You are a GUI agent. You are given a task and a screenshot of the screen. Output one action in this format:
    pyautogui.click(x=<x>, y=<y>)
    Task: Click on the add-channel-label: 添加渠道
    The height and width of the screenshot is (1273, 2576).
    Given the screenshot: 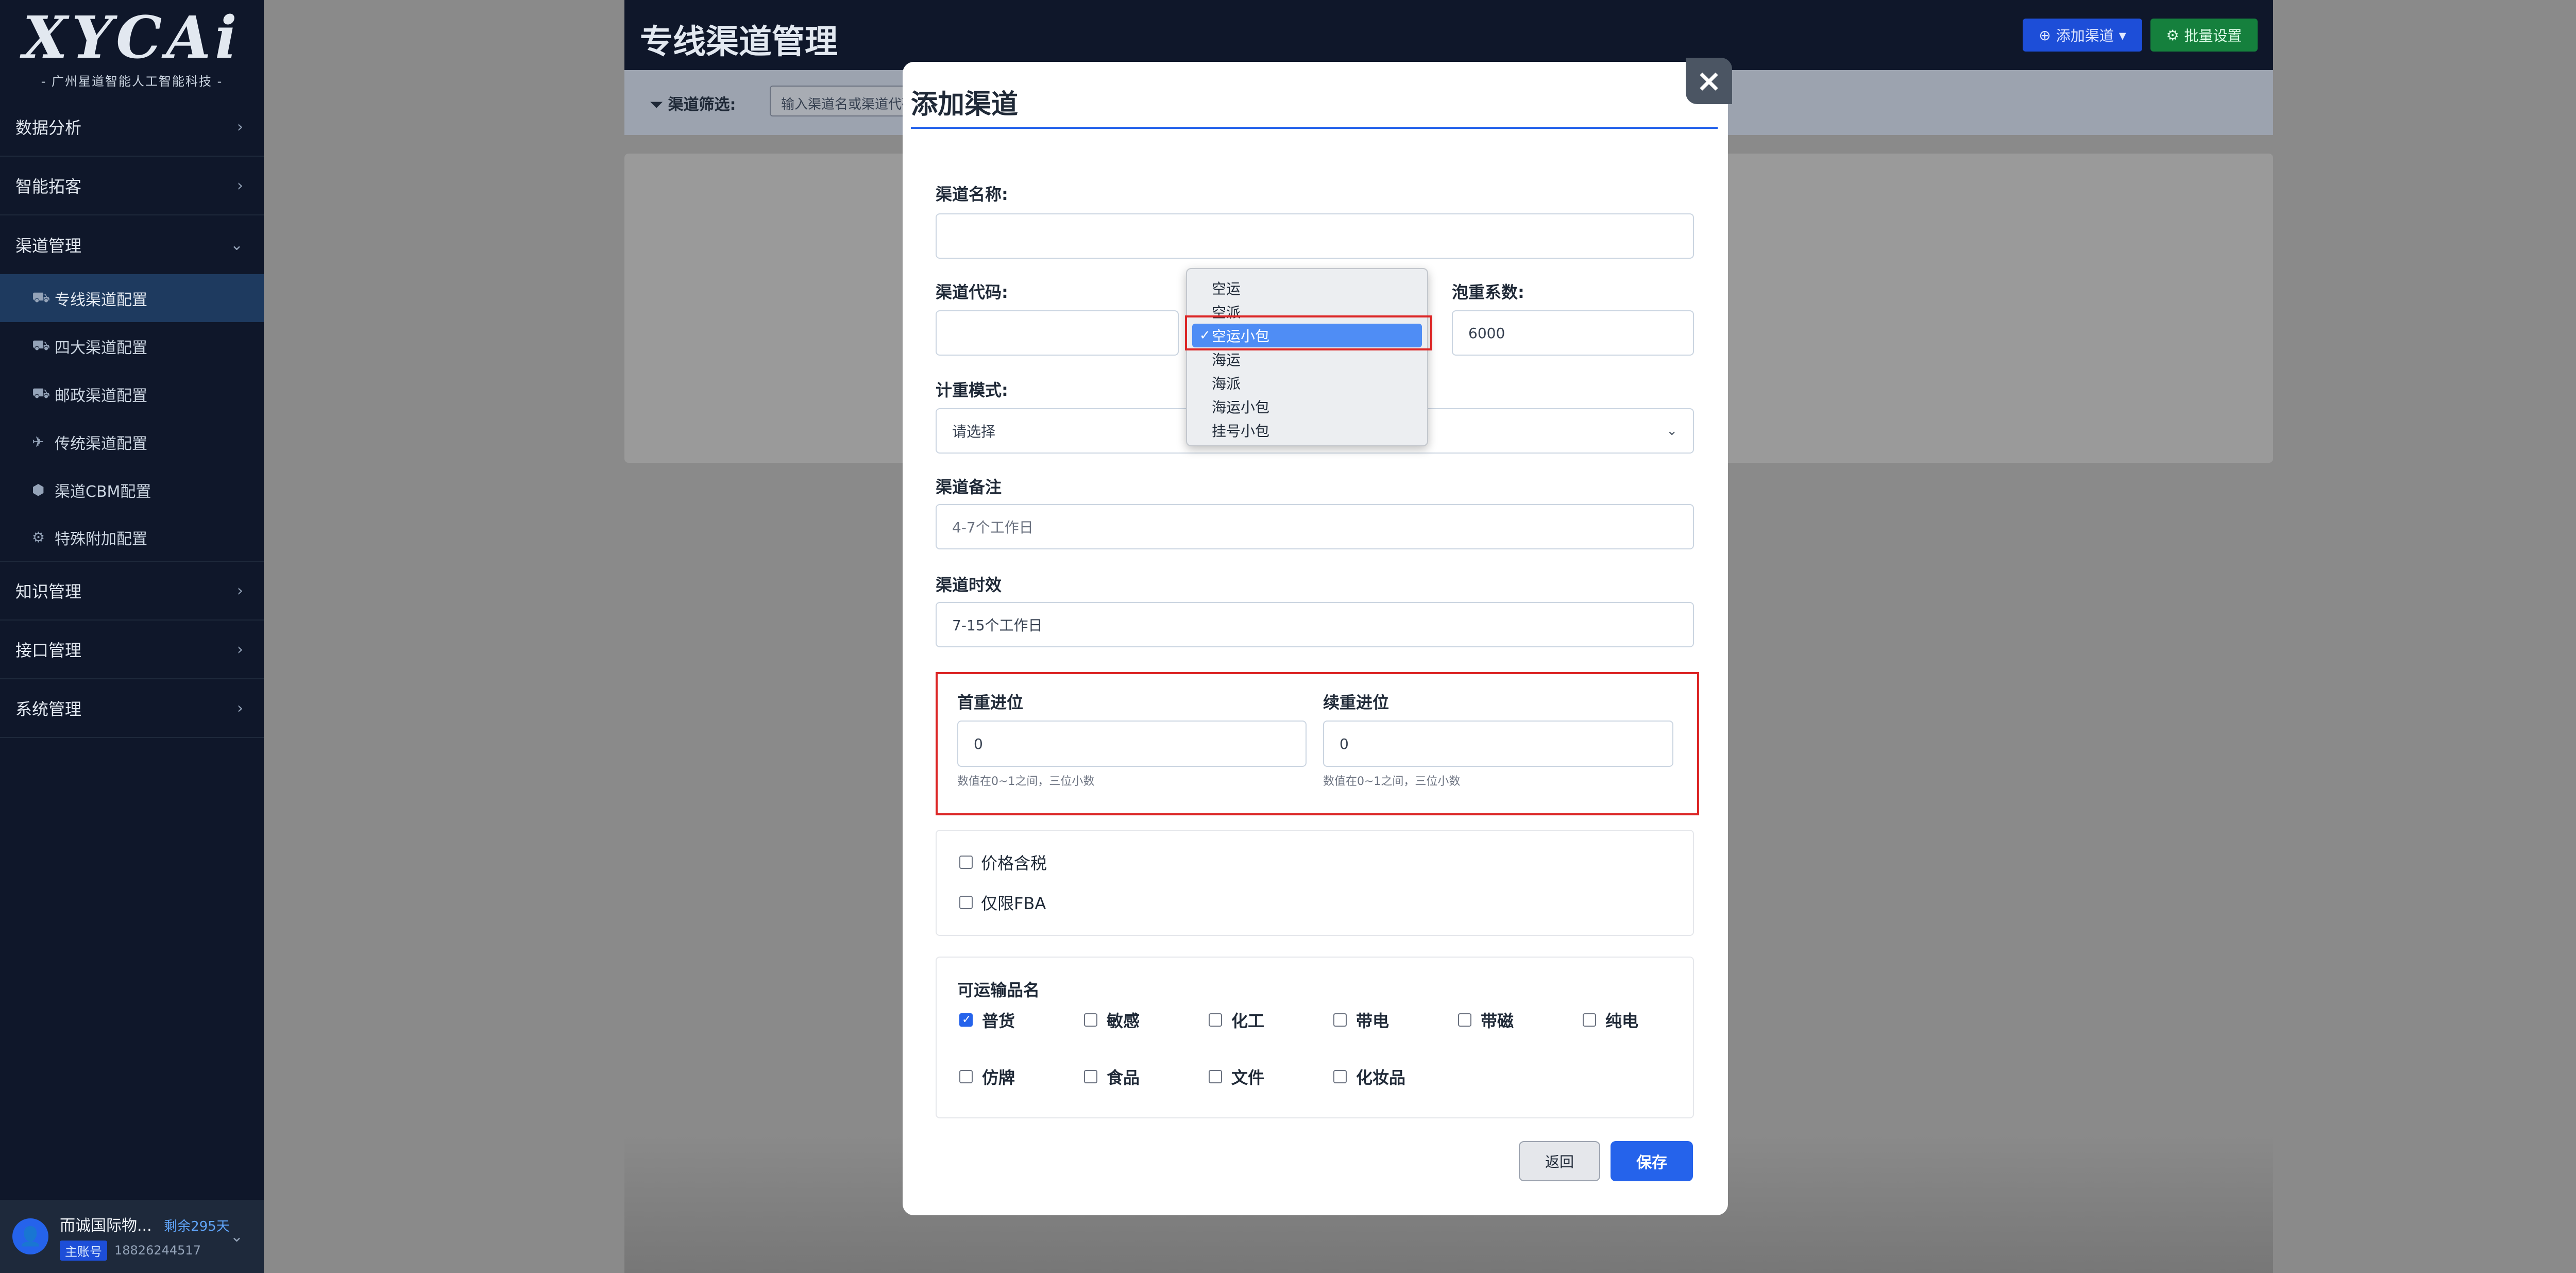 What is the action you would take?
    pyautogui.click(x=2085, y=35)
    